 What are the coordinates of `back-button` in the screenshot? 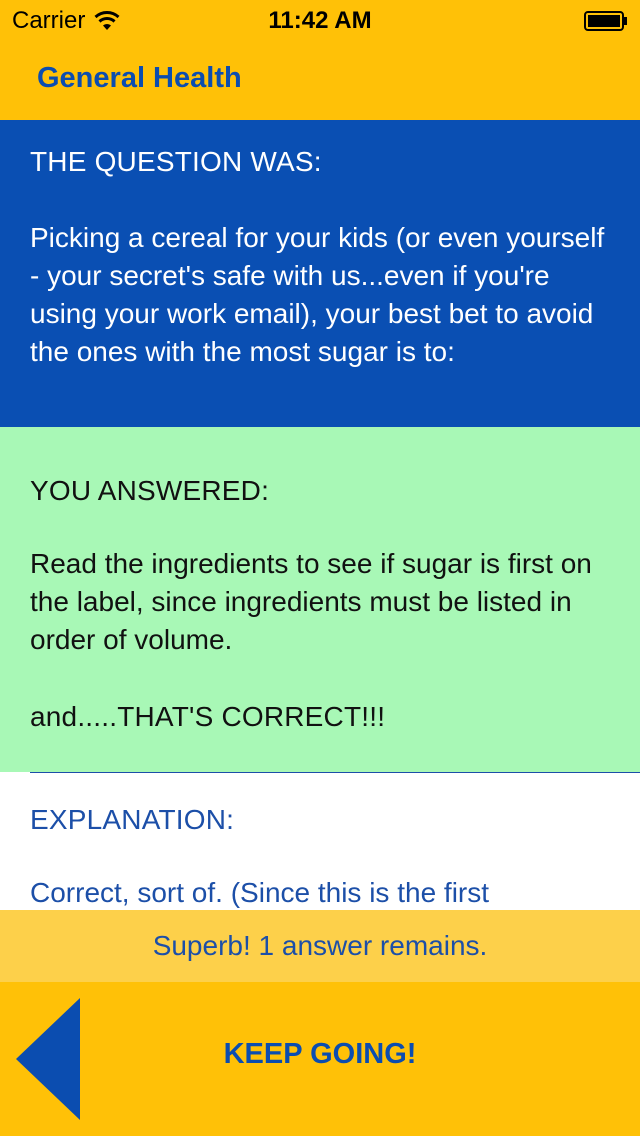 It's located at (48, 1059).